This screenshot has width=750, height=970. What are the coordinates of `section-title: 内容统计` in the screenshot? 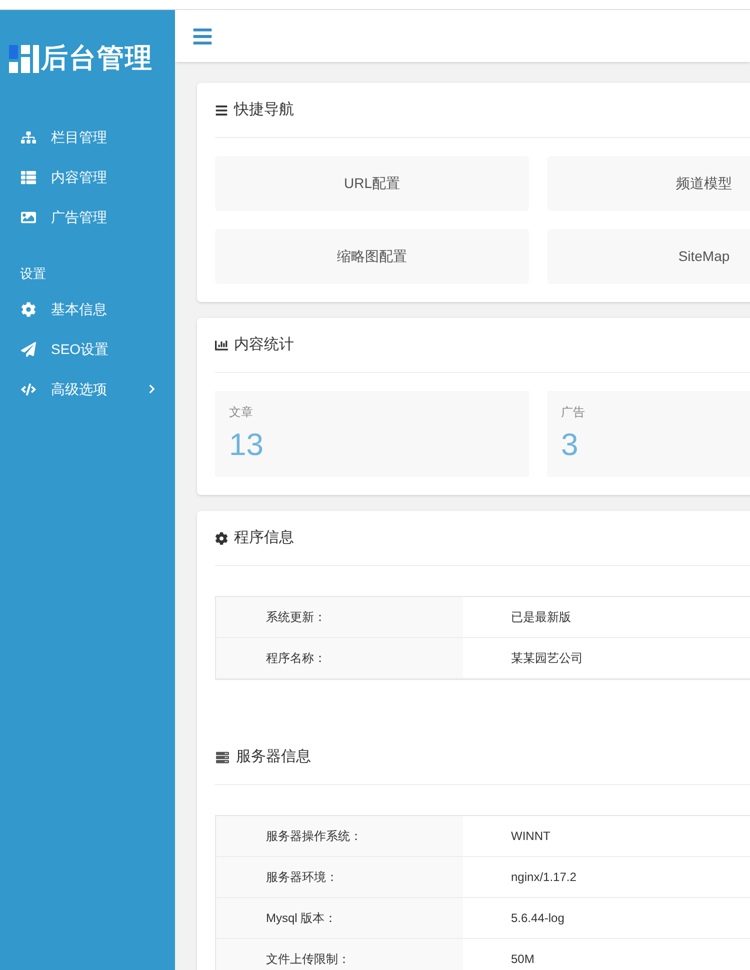 It's located at (264, 344).